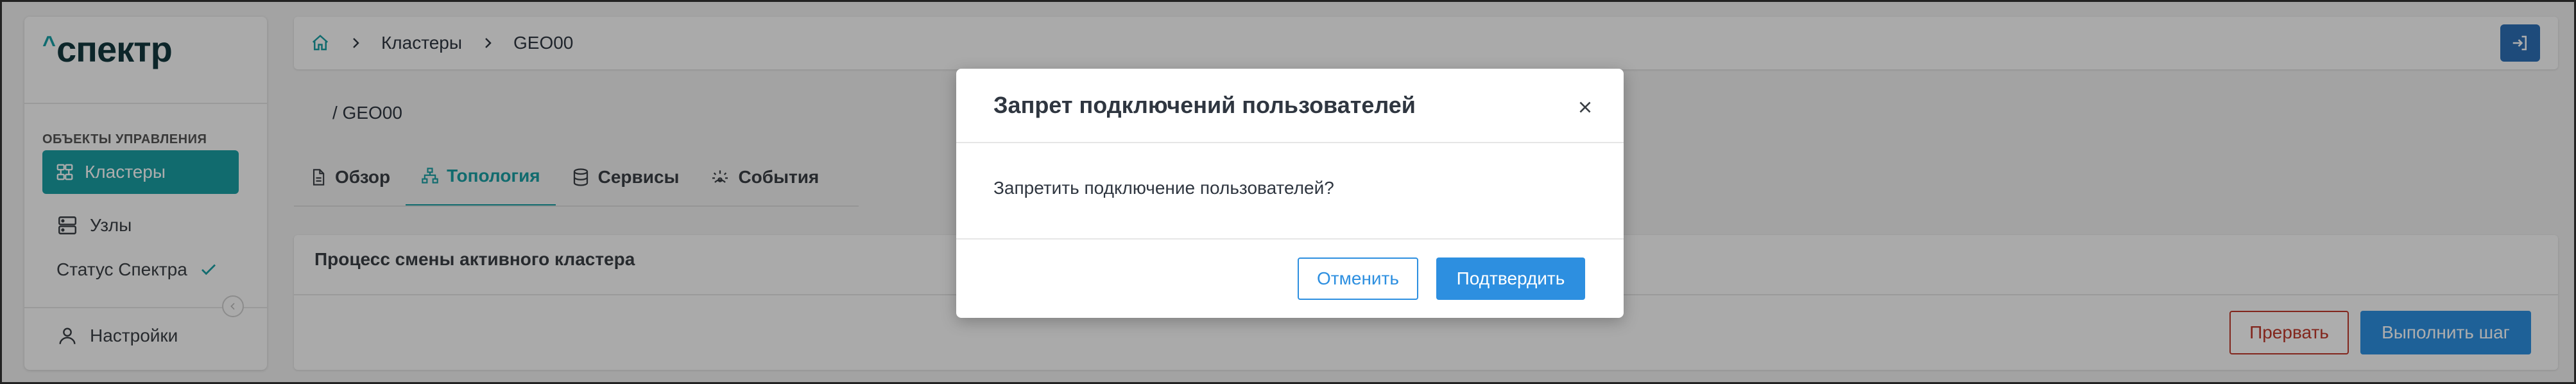 Image resolution: width=2576 pixels, height=384 pixels. What do you see at coordinates (1204, 105) in the screenshot?
I see `dialog-title: Запрет подключений пользователей` at bounding box center [1204, 105].